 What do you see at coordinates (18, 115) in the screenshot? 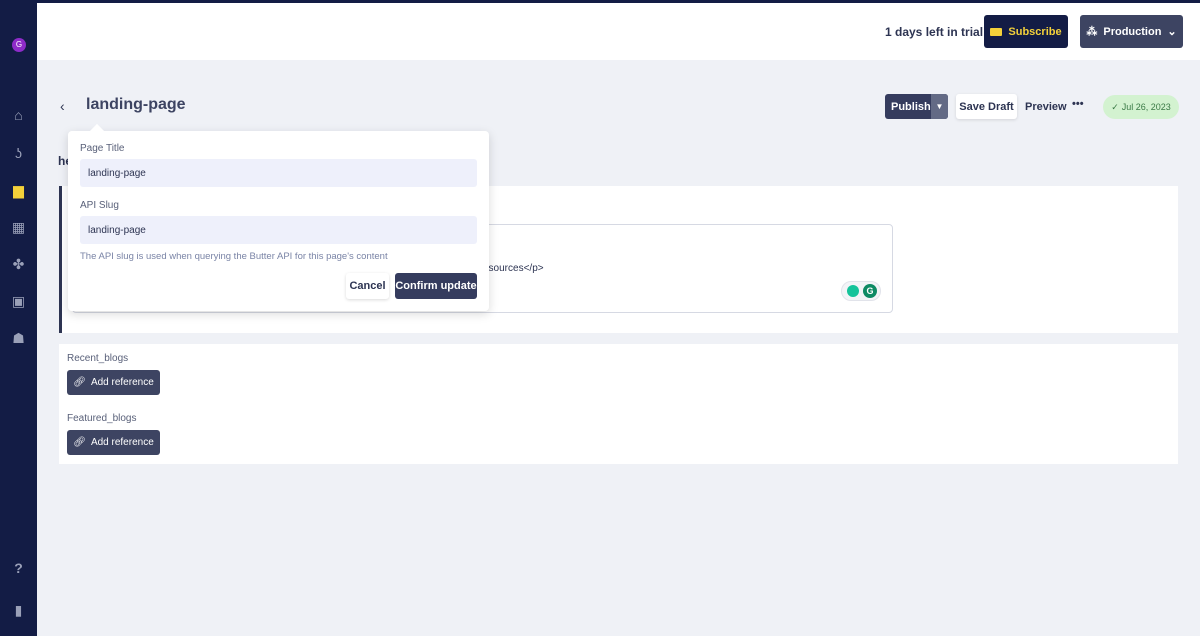
I see `home-icon: ⌂` at bounding box center [18, 115].